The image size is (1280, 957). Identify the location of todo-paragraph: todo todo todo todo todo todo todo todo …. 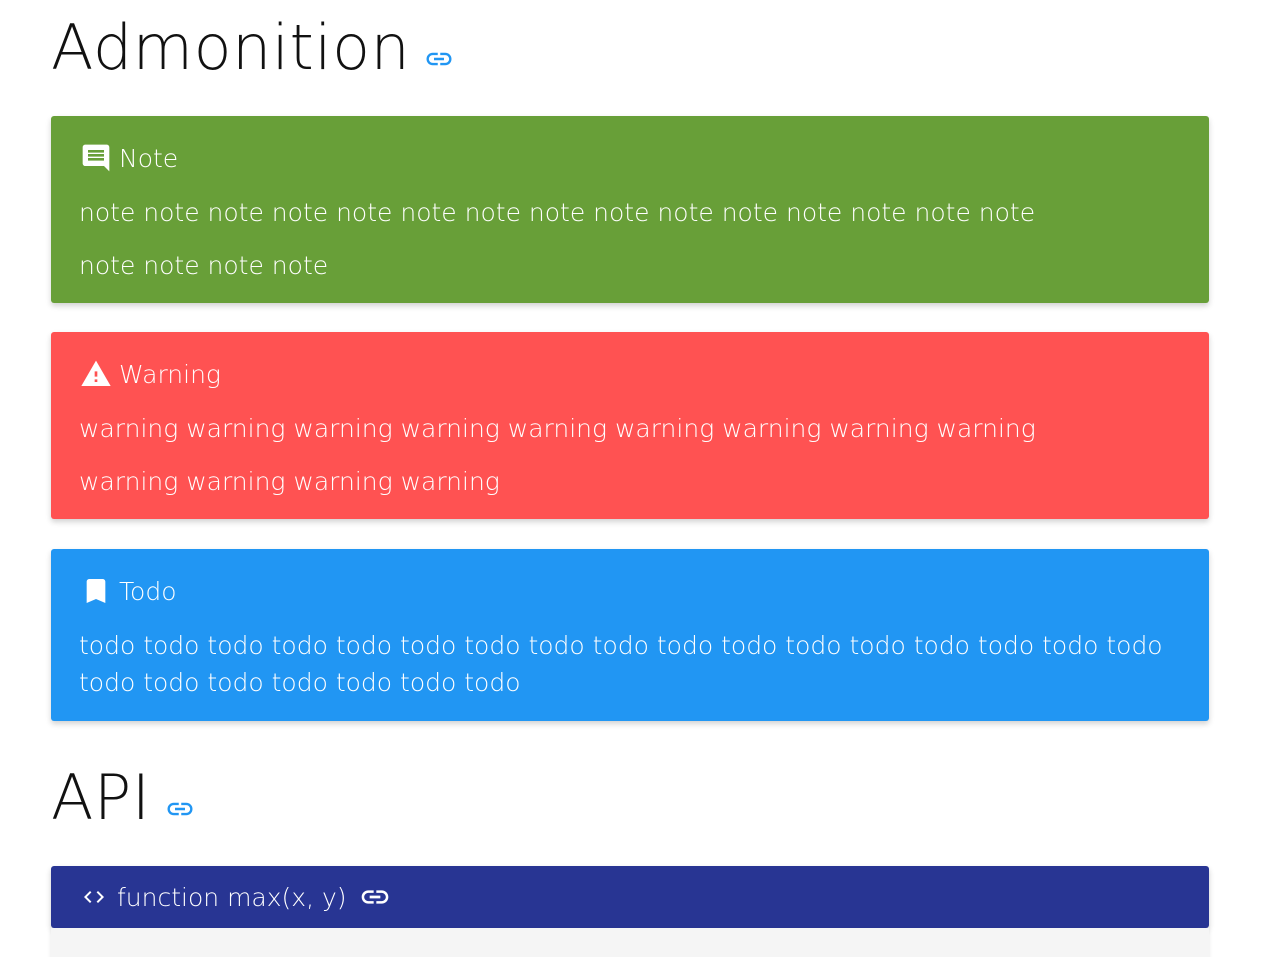
(621, 664).